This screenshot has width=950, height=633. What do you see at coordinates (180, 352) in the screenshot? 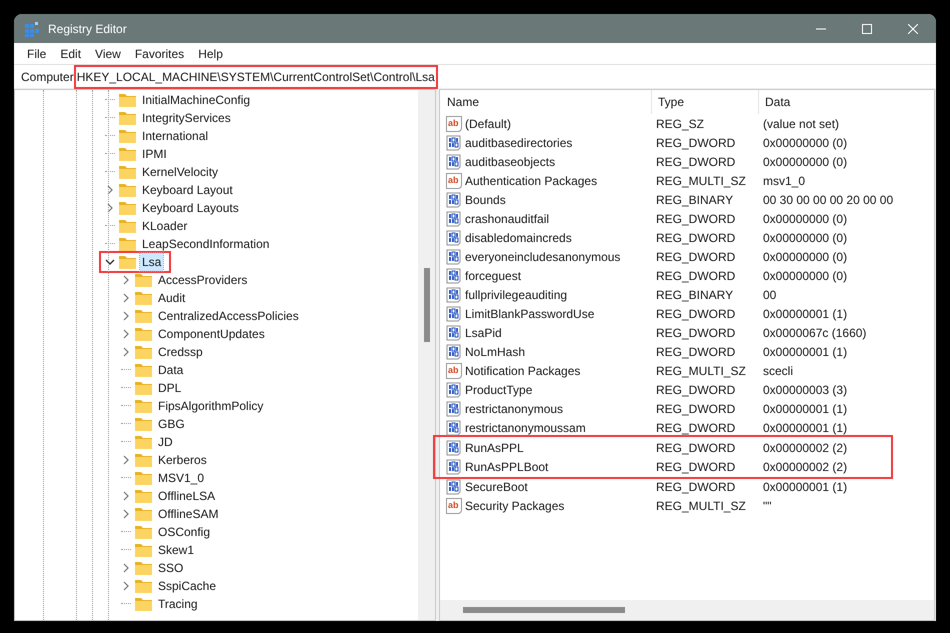
I see `tree-item: Credssp` at bounding box center [180, 352].